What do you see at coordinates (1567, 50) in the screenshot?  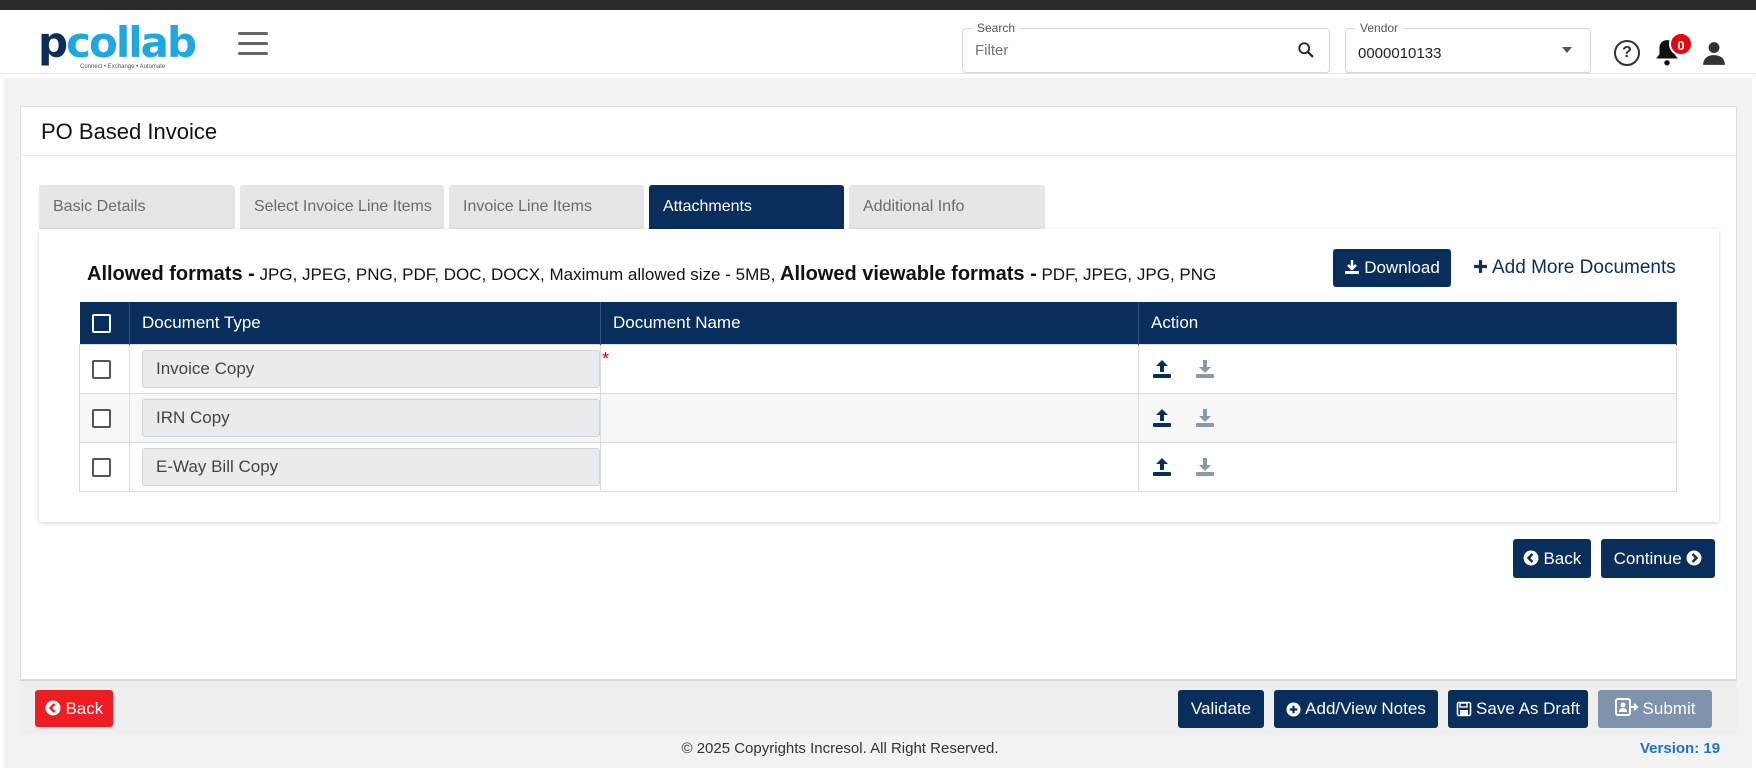 I see `chevron-down-icon` at bounding box center [1567, 50].